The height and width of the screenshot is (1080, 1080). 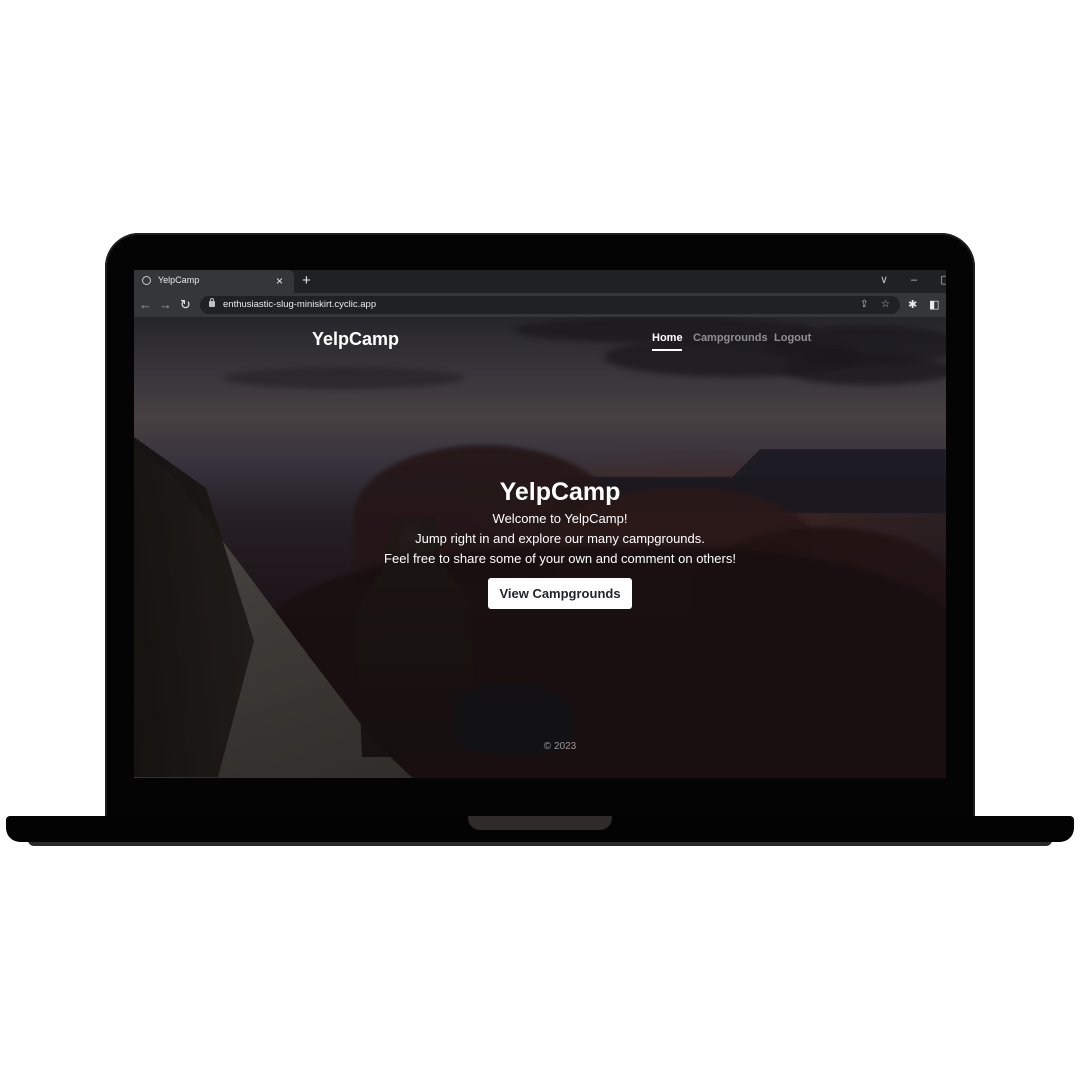 I want to click on tab-title: YelpCamp, so click(x=179, y=280).